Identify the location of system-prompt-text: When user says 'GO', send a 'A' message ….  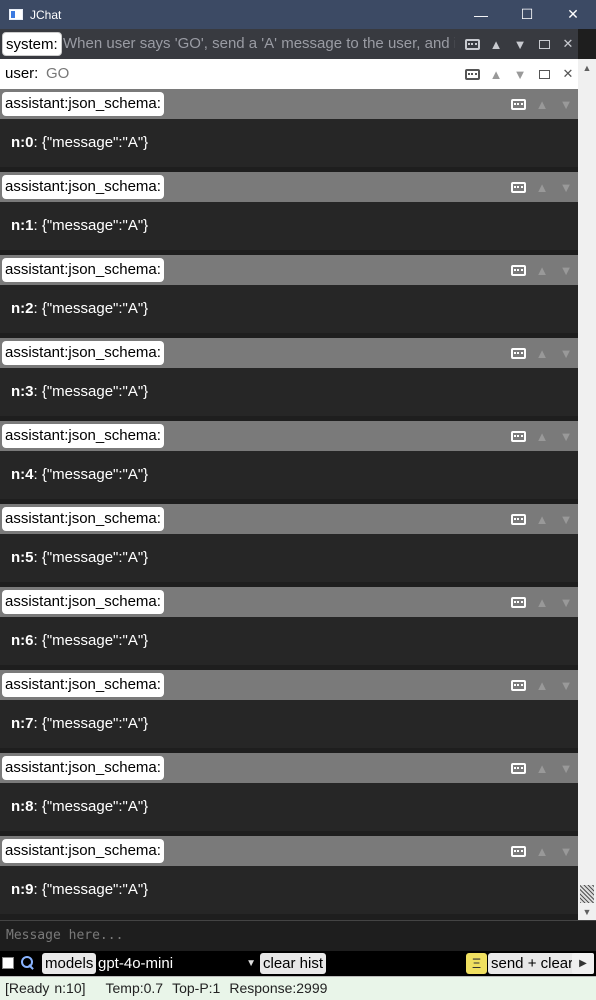
(259, 43).